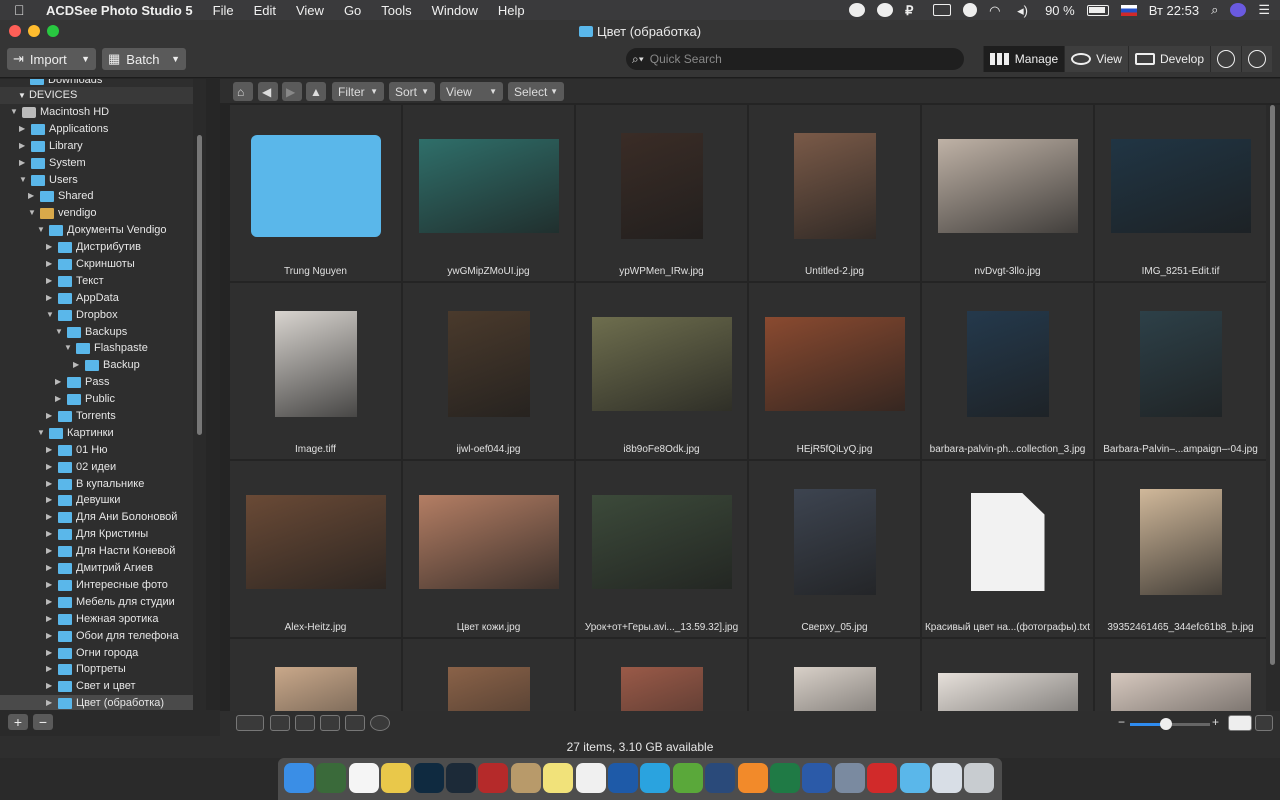  Describe the element at coordinates (103, 196) in the screenshot. I see `sidebar-item-5: ▶ Shared` at that location.